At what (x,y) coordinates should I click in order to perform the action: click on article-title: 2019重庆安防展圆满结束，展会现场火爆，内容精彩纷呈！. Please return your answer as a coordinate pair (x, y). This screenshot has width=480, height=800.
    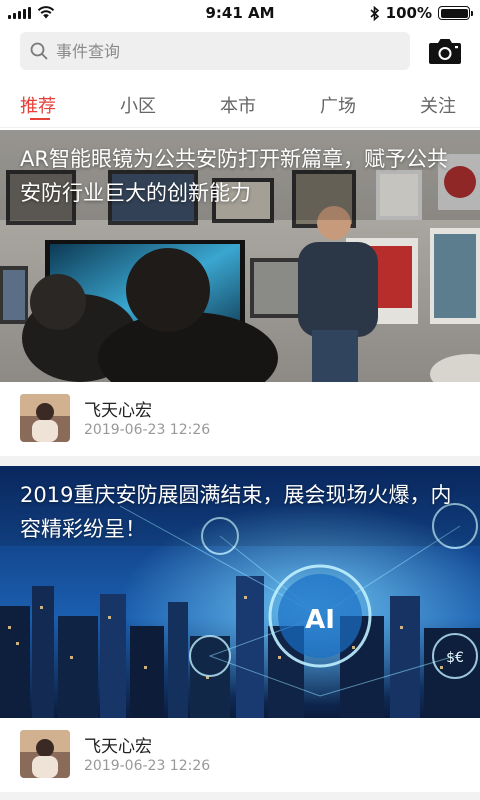
    Looking at the image, I should click on (236, 512).